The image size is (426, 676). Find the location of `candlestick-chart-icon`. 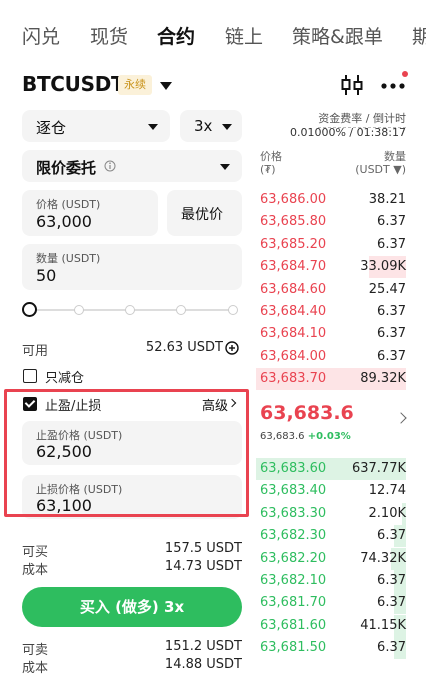

candlestick-chart-icon is located at coordinates (352, 85).